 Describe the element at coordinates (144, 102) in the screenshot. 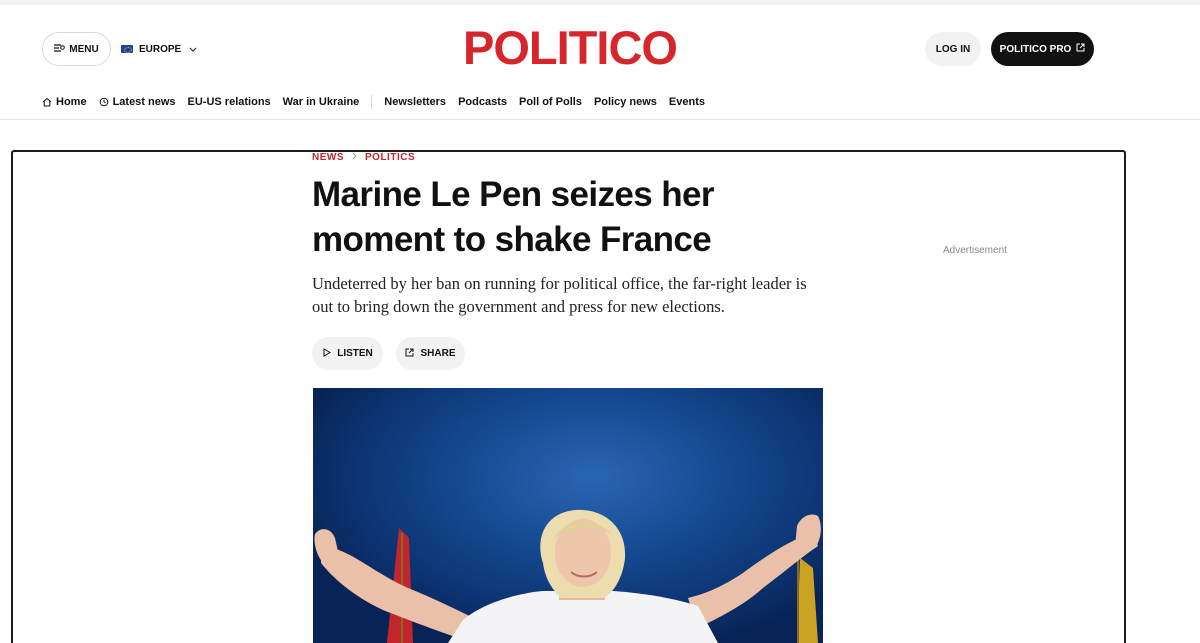

I see `nav-label-latest-news: Latest news` at that location.